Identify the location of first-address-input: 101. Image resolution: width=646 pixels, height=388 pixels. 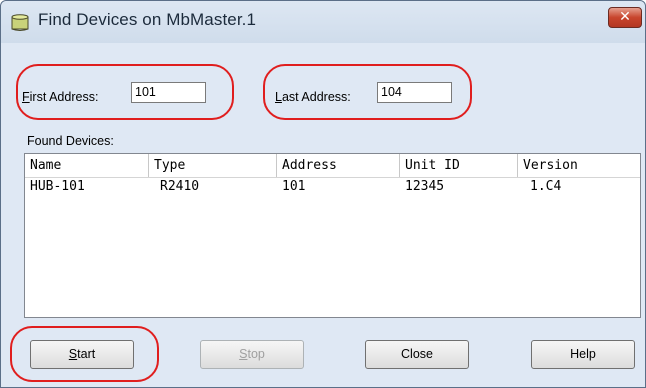
(168, 92).